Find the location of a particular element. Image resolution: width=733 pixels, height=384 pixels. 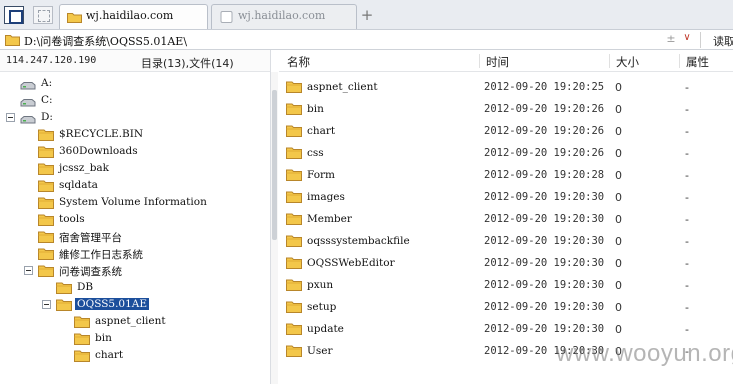

tree-item-label: sqldata is located at coordinates (78, 185).